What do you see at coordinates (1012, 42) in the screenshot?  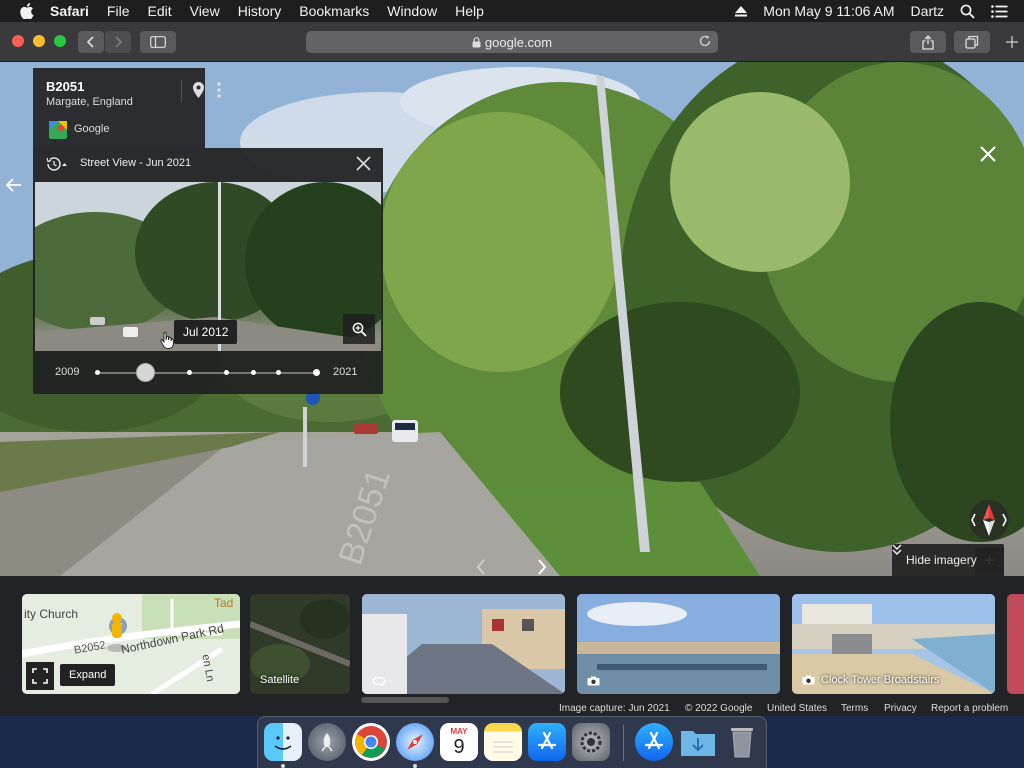 I see `new-tab-icon` at bounding box center [1012, 42].